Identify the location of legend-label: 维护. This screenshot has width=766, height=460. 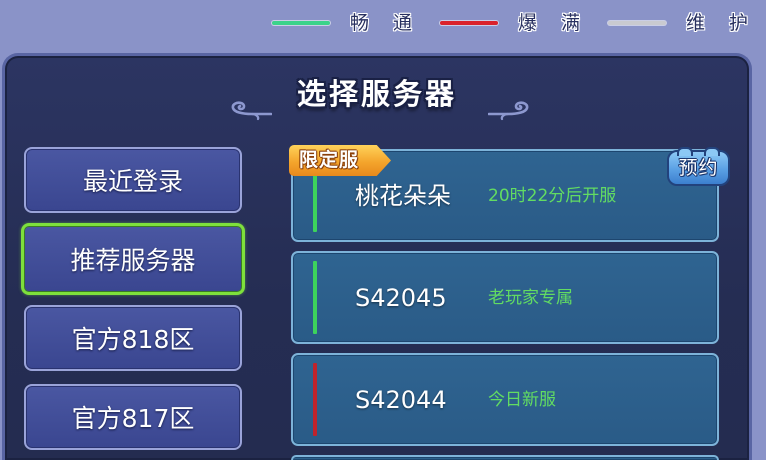
(717, 23).